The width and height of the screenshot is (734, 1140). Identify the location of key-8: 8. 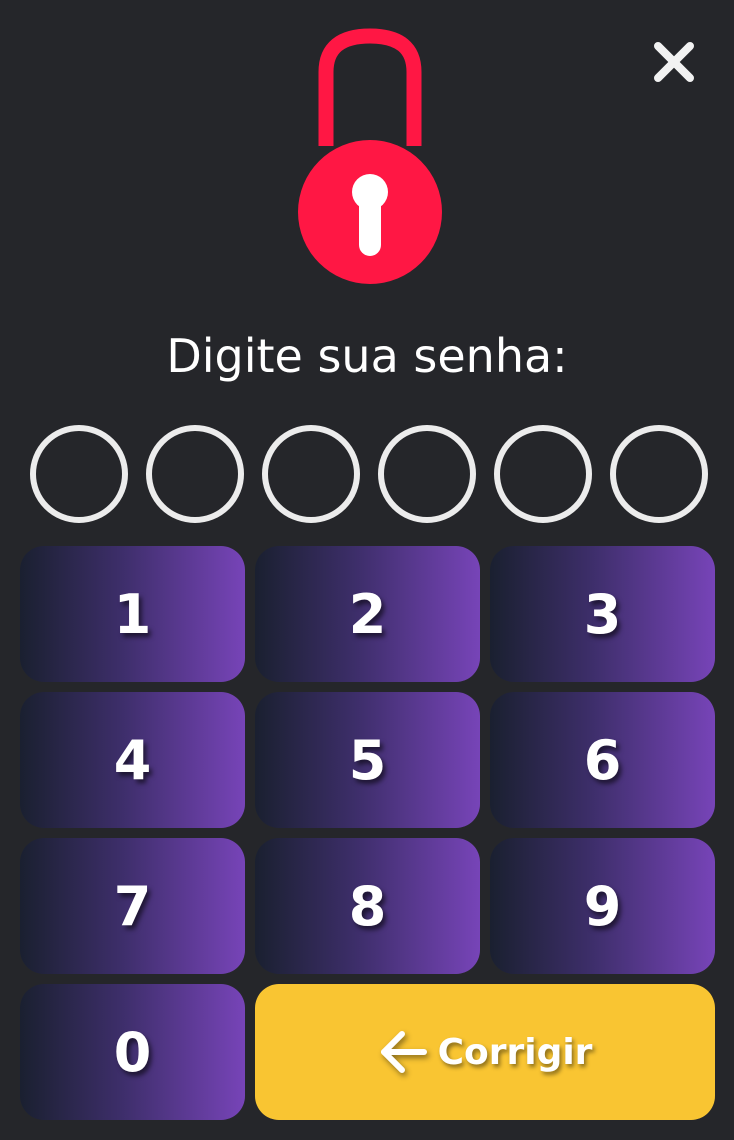
(367, 906).